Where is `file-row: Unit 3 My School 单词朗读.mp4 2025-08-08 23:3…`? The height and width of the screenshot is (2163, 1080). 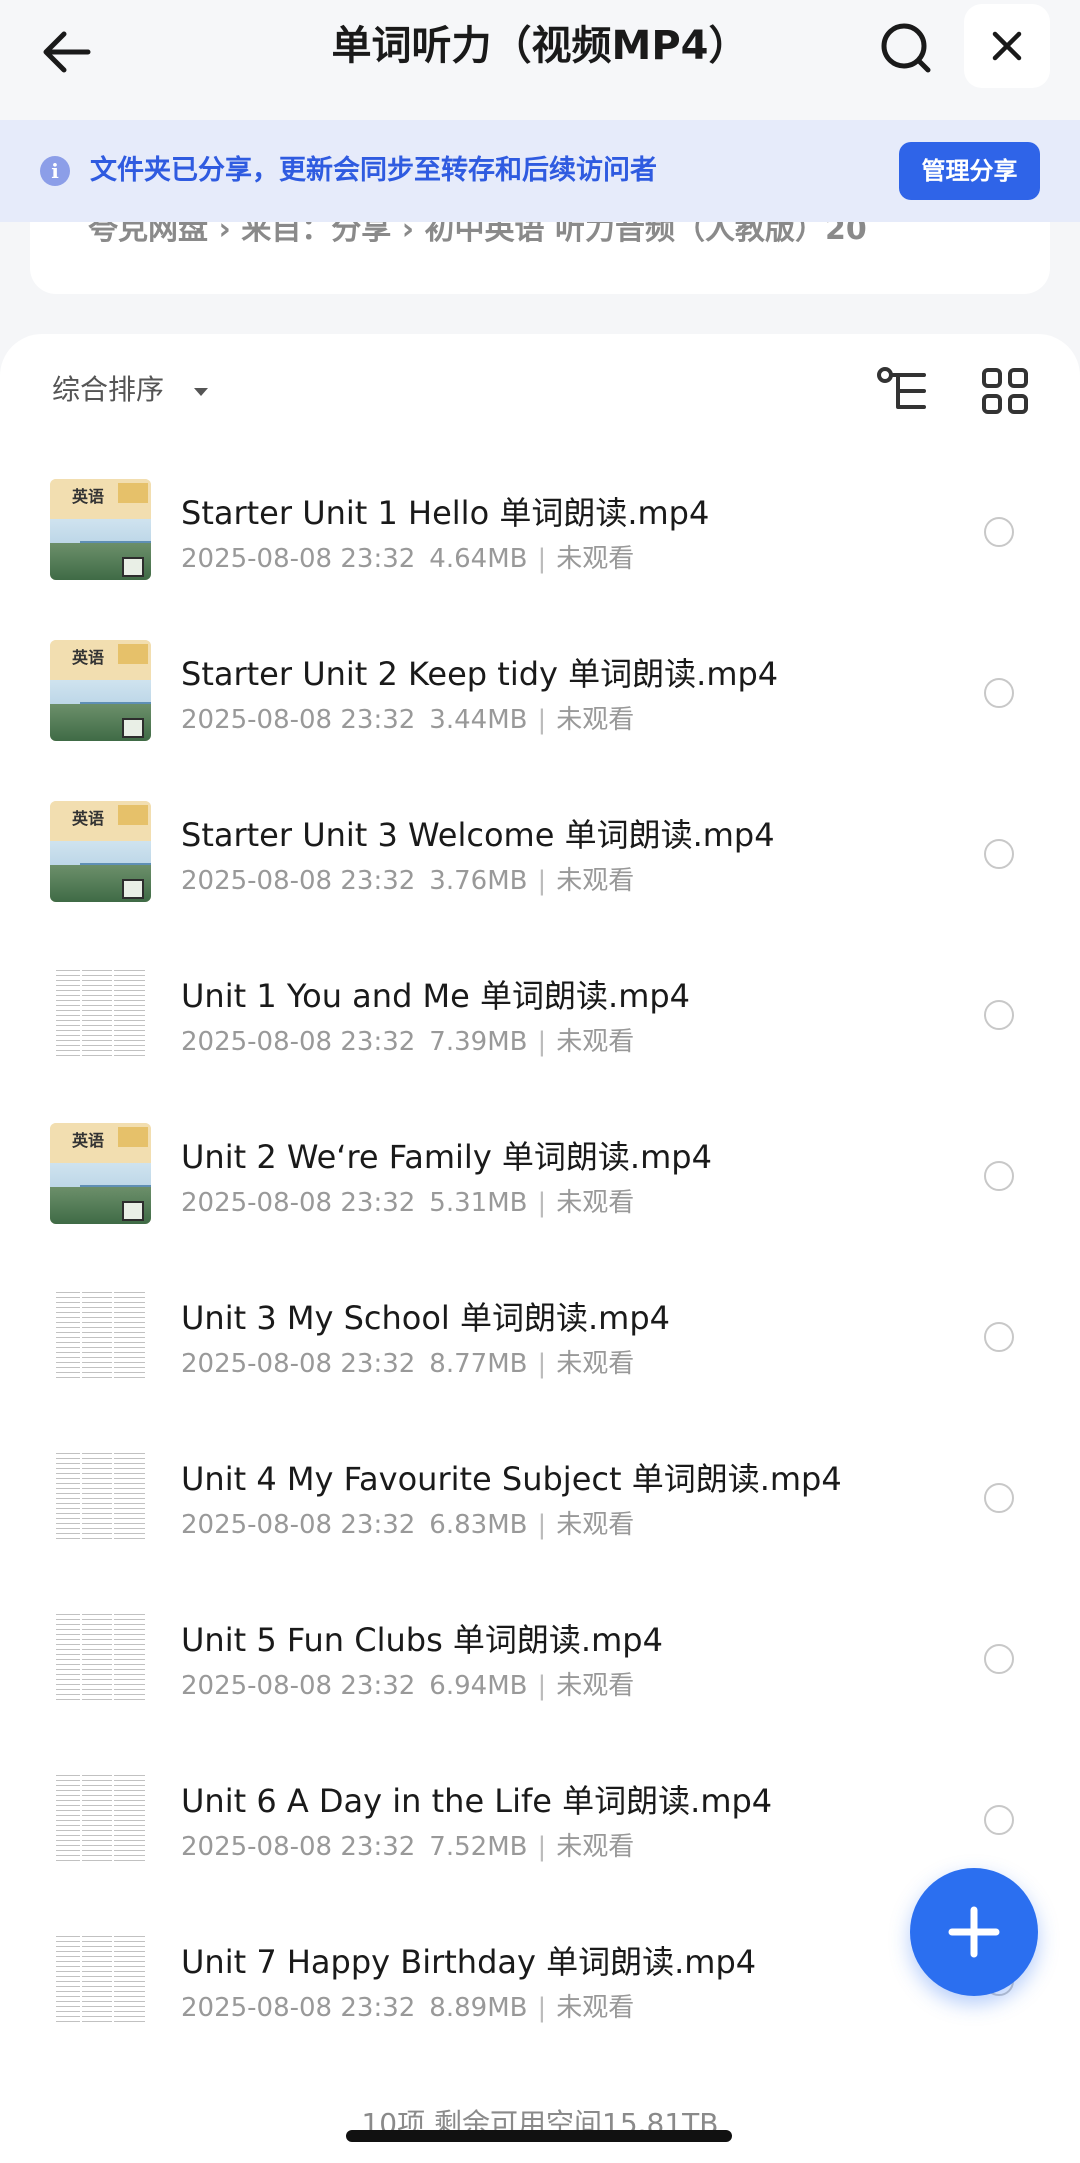 file-row: Unit 3 My School 单词朗读.mp4 2025-08-08 23:3… is located at coordinates (540, 1336).